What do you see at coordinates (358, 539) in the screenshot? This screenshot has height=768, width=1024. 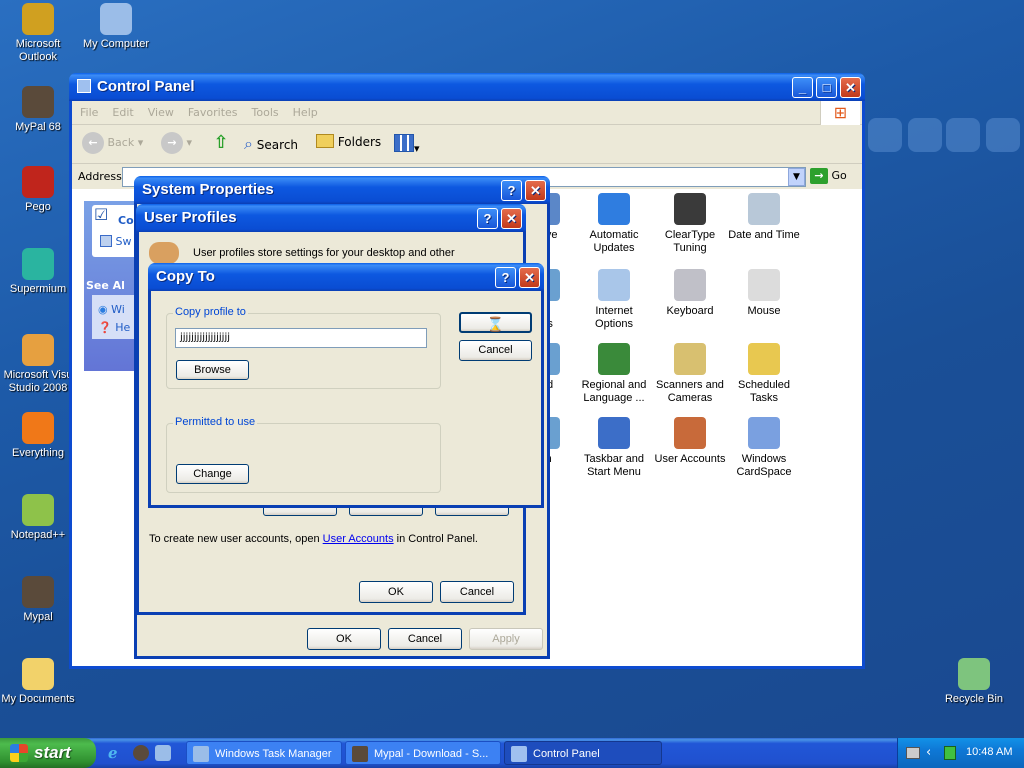 I see `user-accounts-link: User Accounts` at bounding box center [358, 539].